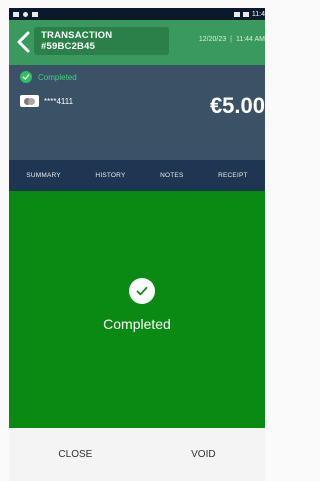 The image size is (320, 481). I want to click on status-icons-right: 11:4, so click(249, 14).